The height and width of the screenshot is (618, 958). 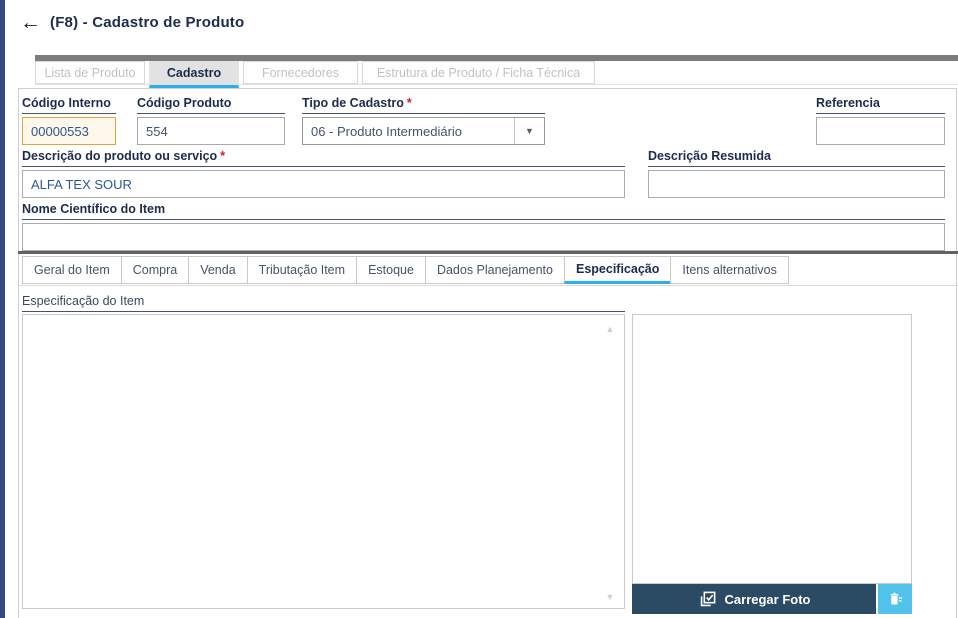 What do you see at coordinates (880, 105) in the screenshot?
I see `referencia-label: Referencia` at bounding box center [880, 105].